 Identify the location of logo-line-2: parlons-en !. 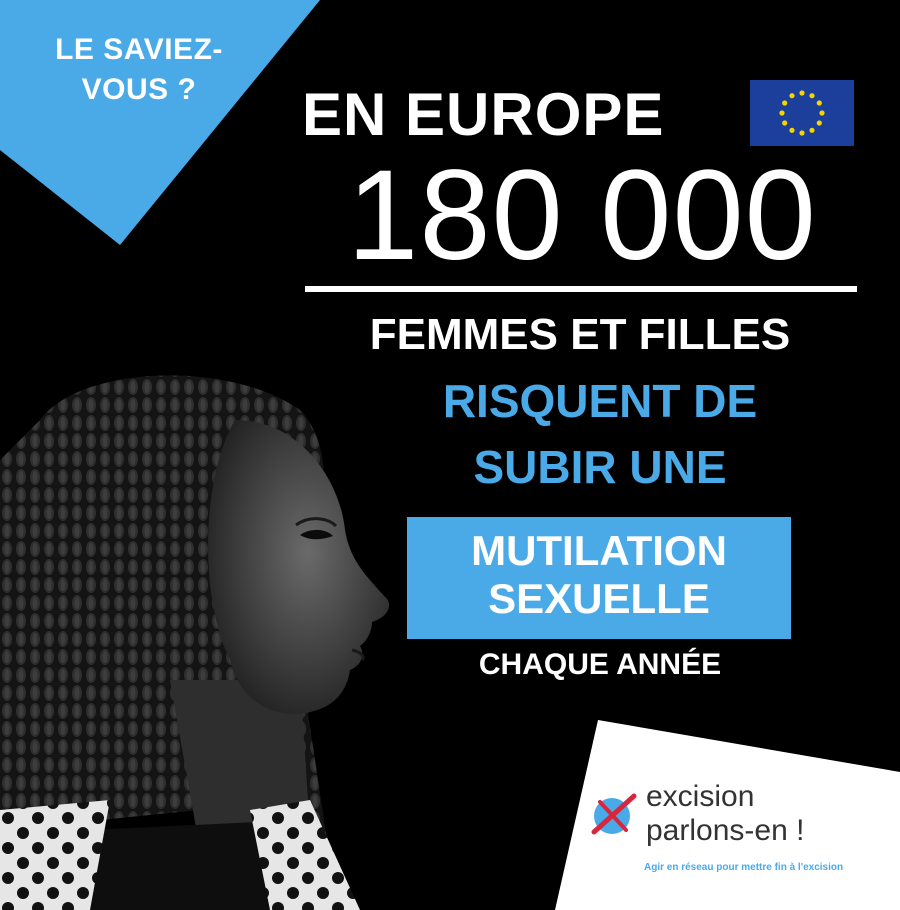
(725, 830).